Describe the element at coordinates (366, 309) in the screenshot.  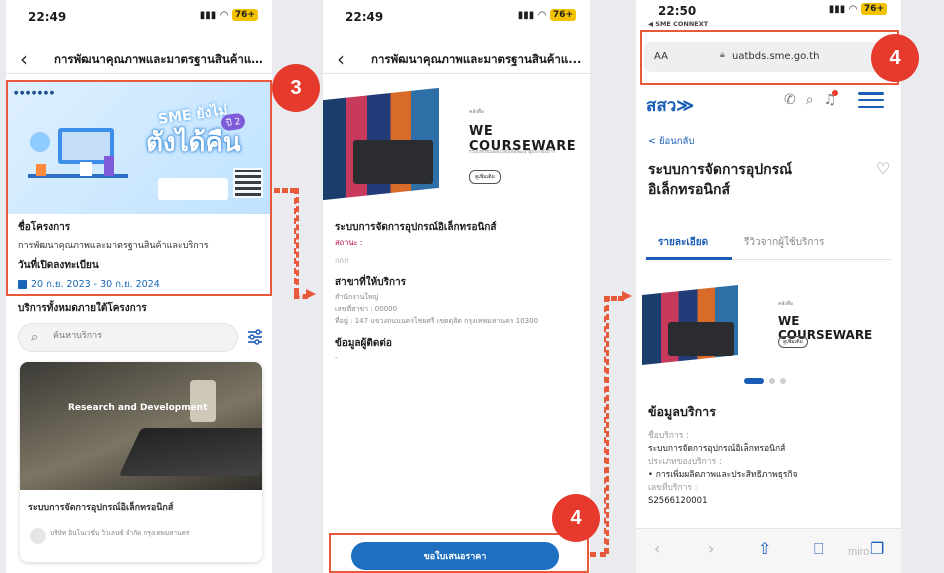
I see `branch-line: เลขที่สาขา : 00000` at that location.